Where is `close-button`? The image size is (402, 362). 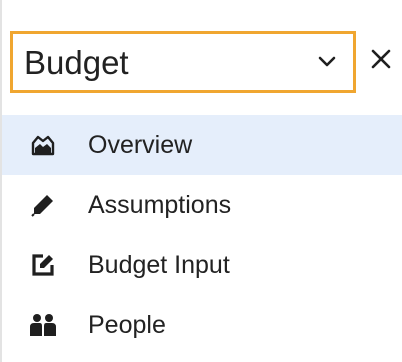
close-button is located at coordinates (381, 61).